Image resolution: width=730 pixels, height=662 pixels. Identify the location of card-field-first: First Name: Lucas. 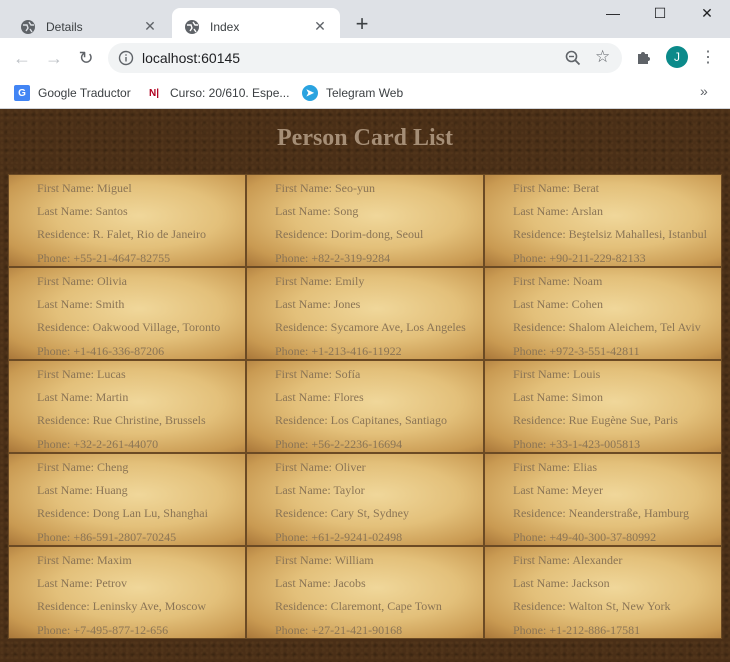
(141, 376).